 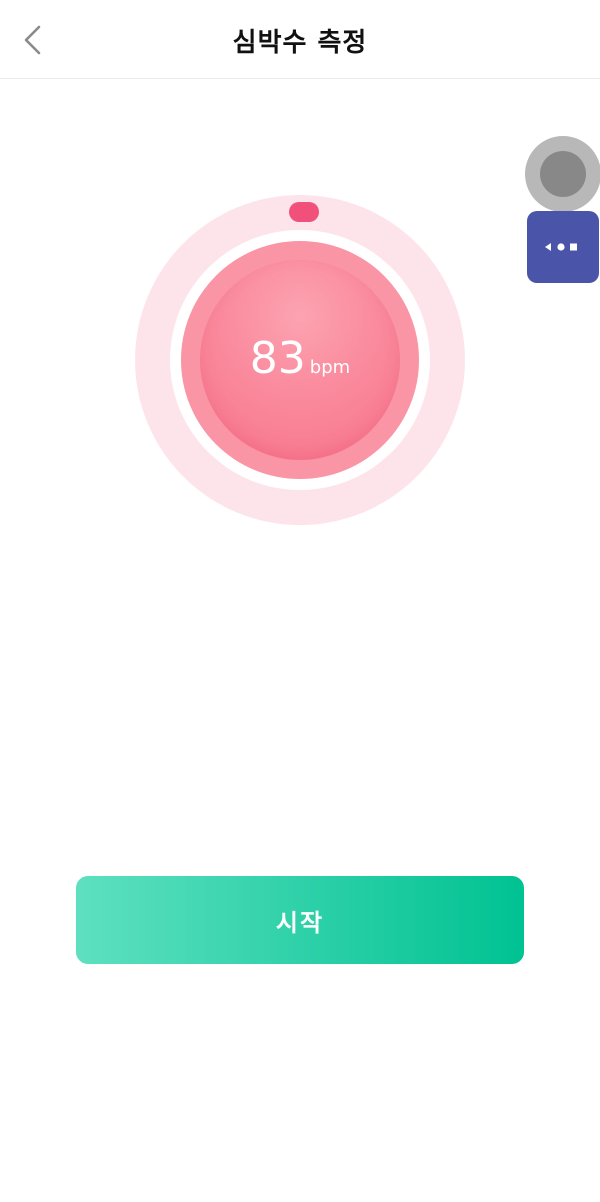 I want to click on heart-rate-readout: 83 bpm, so click(x=300, y=358).